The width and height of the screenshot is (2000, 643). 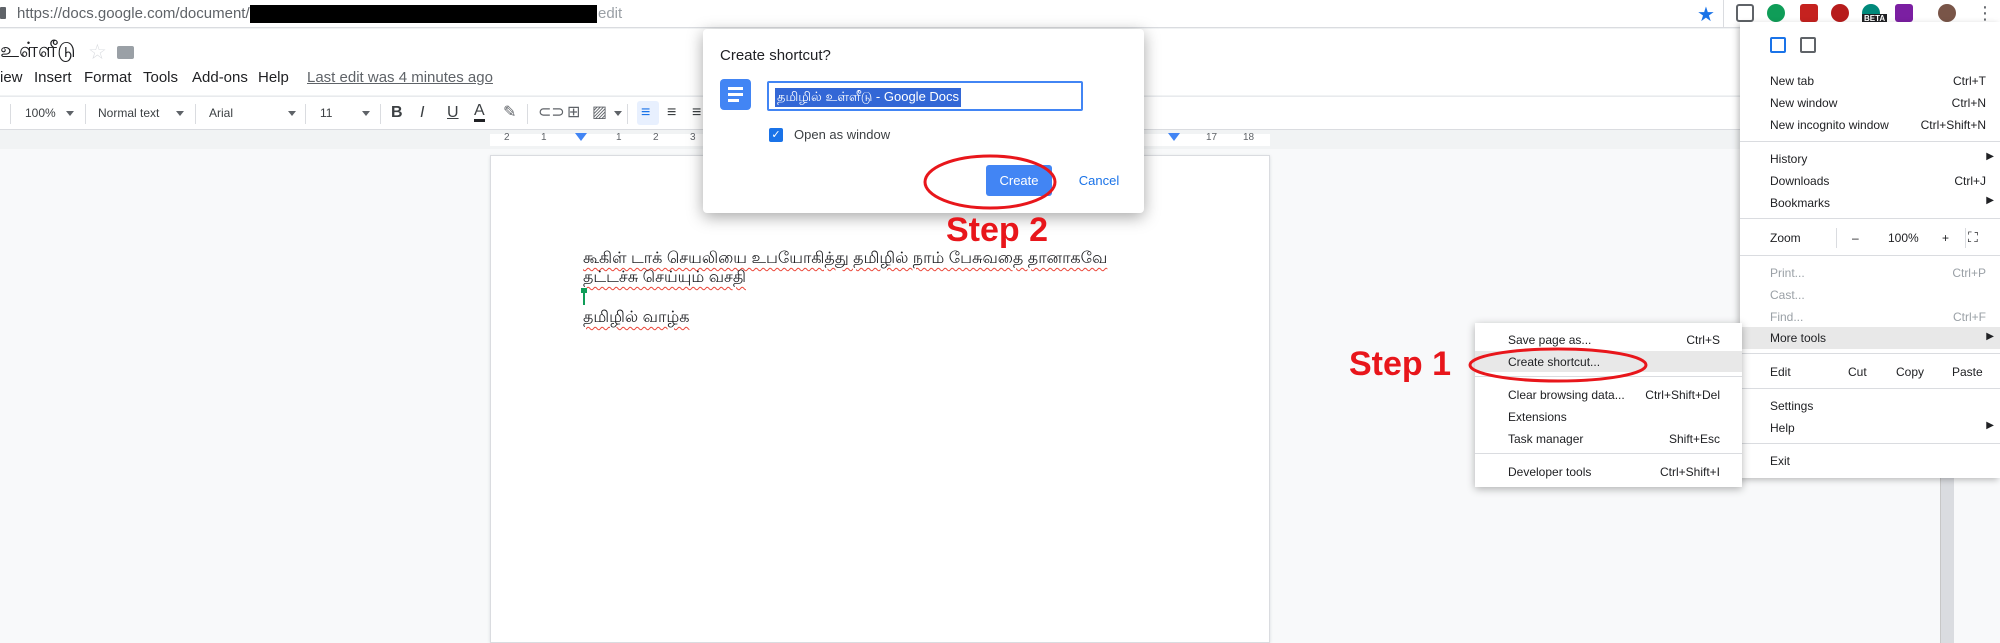 What do you see at coordinates (775, 55) in the screenshot?
I see `dialog-title: Create shortcut?` at bounding box center [775, 55].